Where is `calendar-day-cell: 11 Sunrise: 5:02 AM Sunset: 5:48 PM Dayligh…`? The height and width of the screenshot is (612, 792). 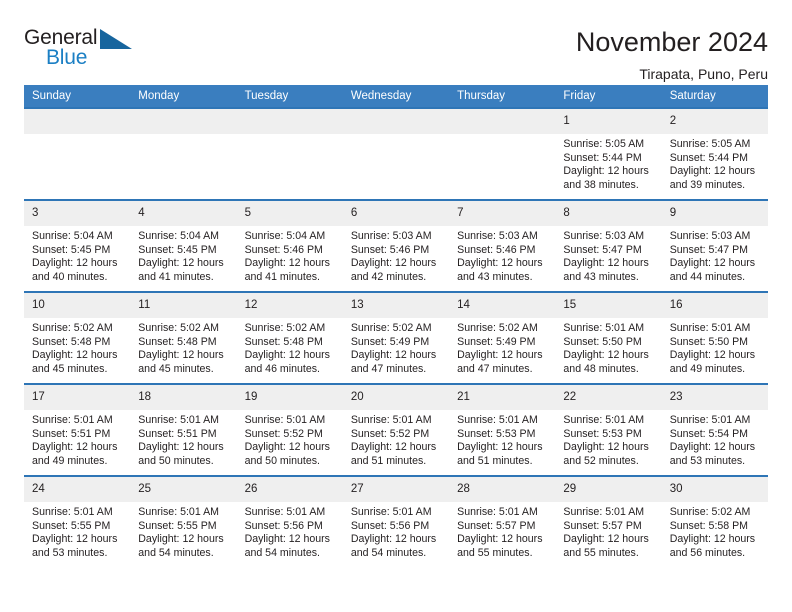 calendar-day-cell: 11 Sunrise: 5:02 AM Sunset: 5:48 PM Dayligh… is located at coordinates (183, 337).